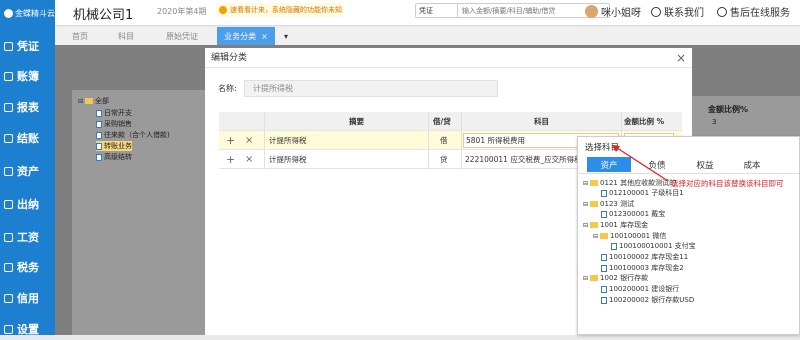 The width and height of the screenshot is (800, 340). I want to click on annotation-arrow, so click(640, 163).